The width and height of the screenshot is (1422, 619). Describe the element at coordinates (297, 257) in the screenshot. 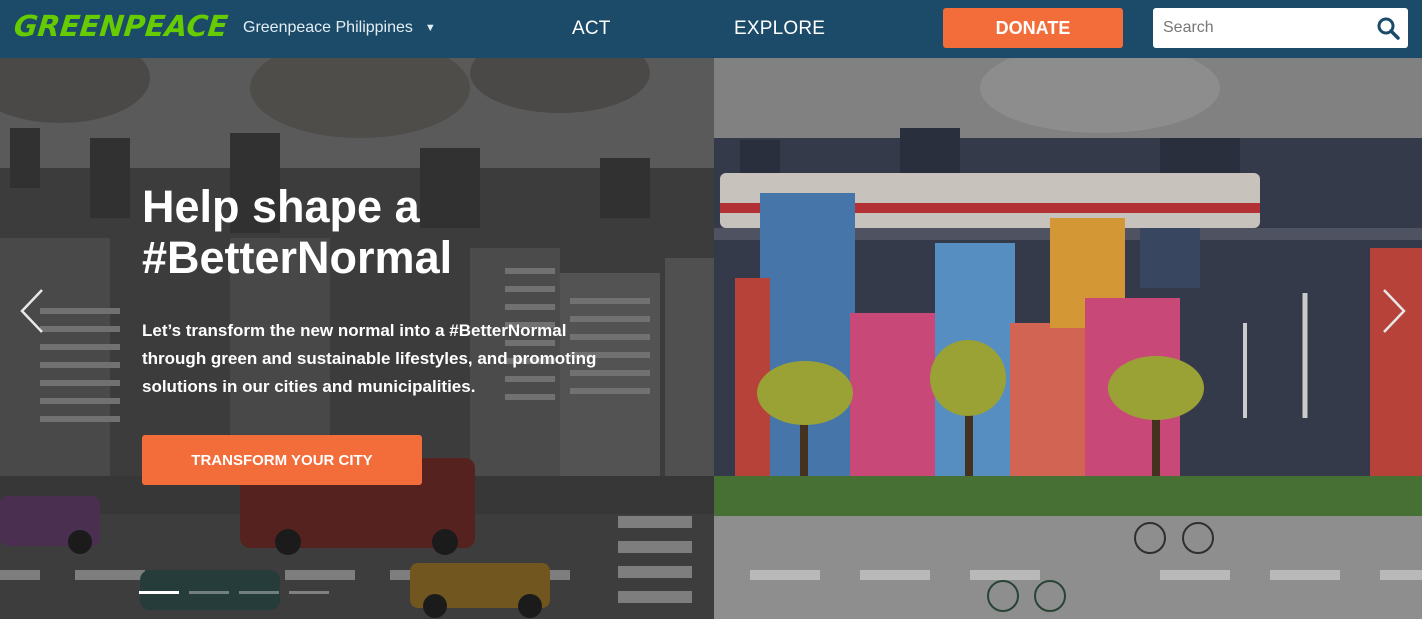

I see `hero-title-line2: #BetterNormal` at that location.